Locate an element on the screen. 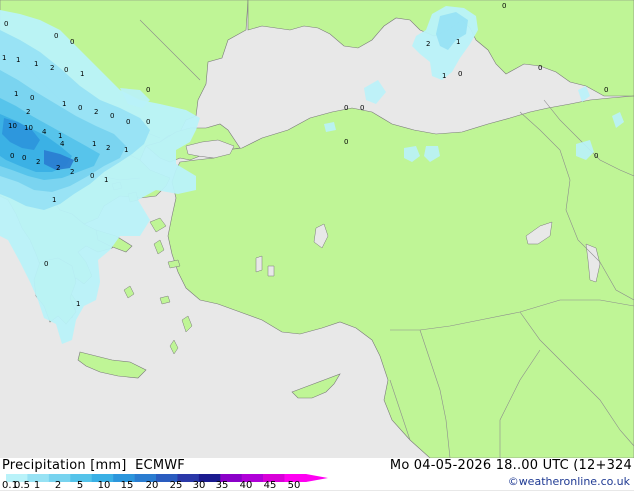  lake-egirdir is located at coordinates (259, 264).